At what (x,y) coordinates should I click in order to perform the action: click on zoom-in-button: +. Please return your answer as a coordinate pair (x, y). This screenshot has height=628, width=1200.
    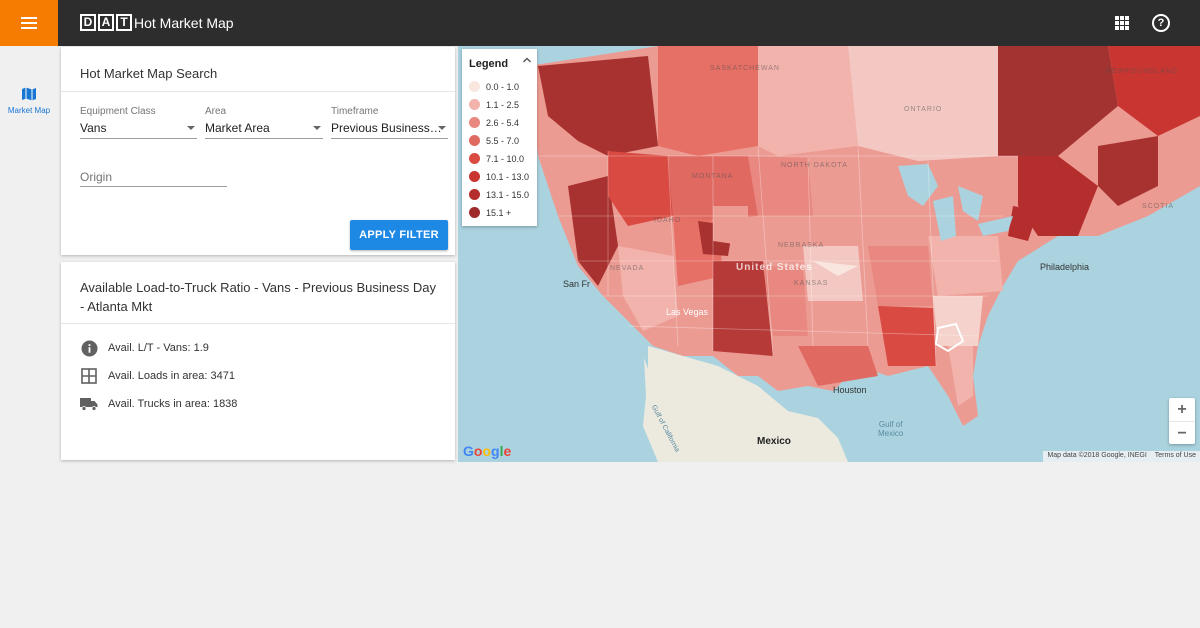
    Looking at the image, I should click on (1182, 409).